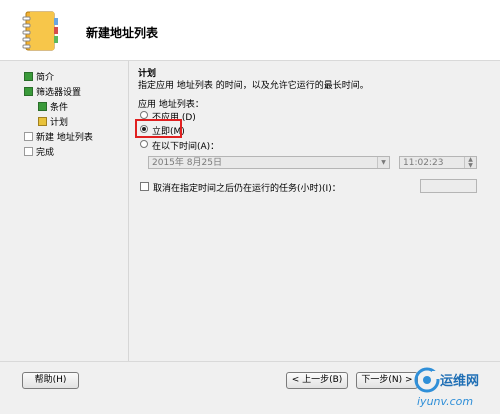 Image resolution: width=500 pixels, height=414 pixels. Describe the element at coordinates (247, 189) in the screenshot. I see `cancel-task-label: 取消在指定时间之后仍在运行的任务(小时)(I)：` at that location.